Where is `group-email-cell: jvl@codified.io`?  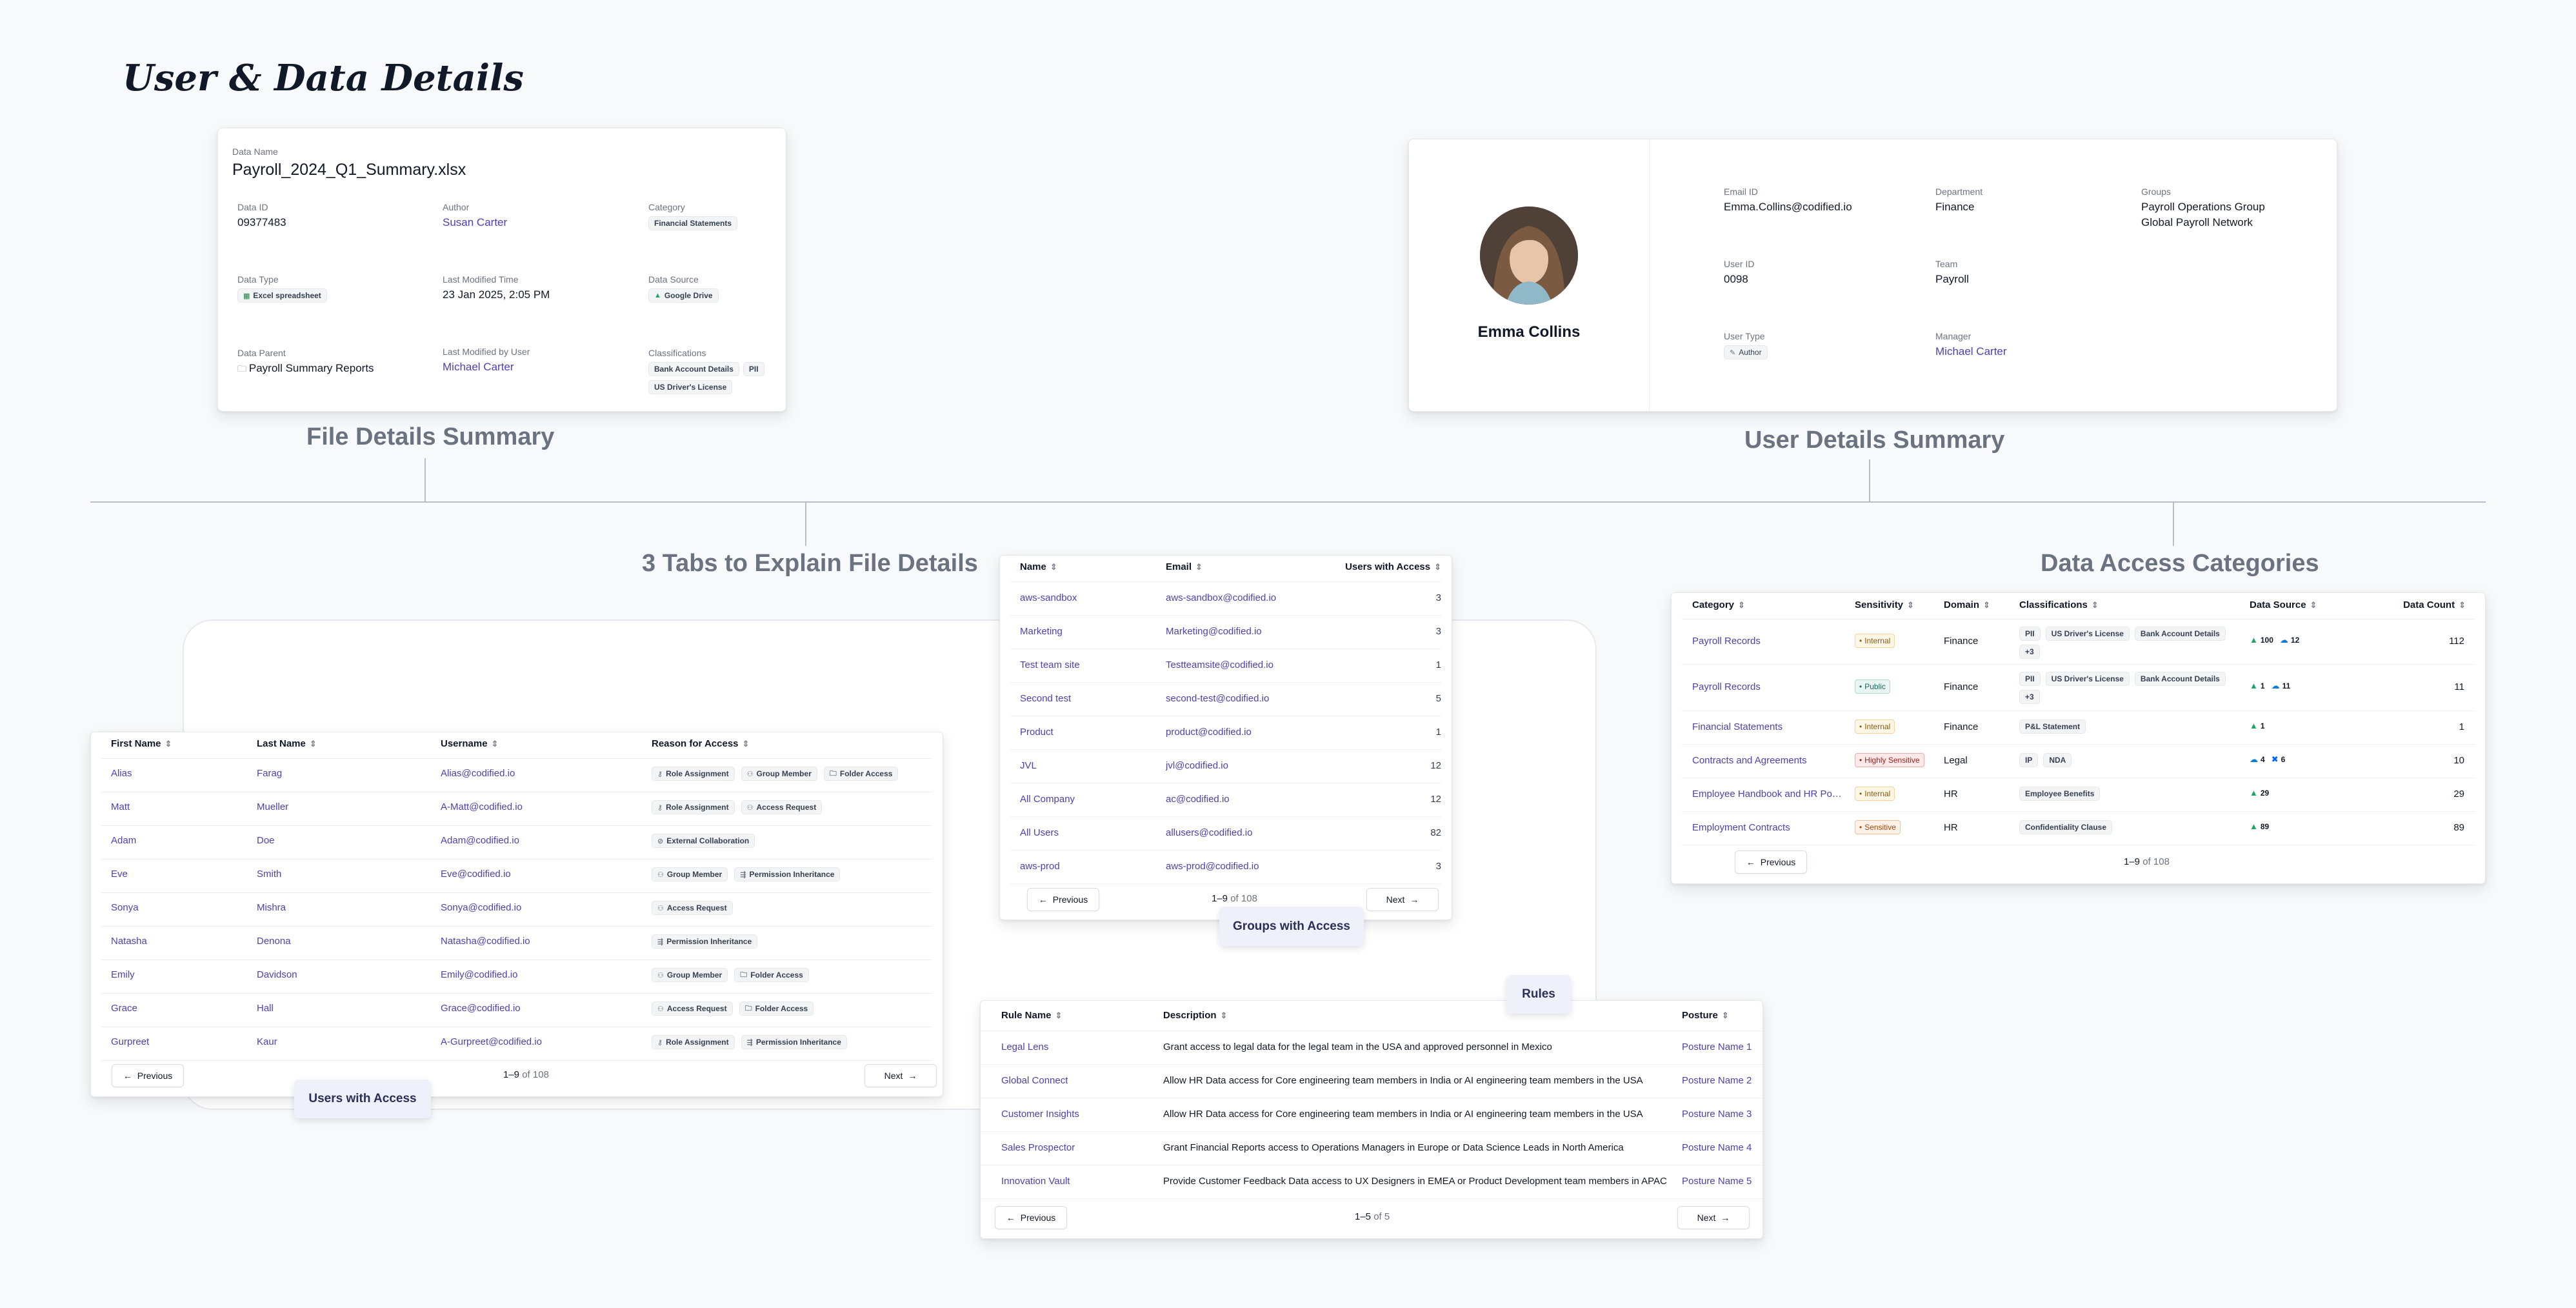
group-email-cell: jvl@codified.io is located at coordinates (1197, 766).